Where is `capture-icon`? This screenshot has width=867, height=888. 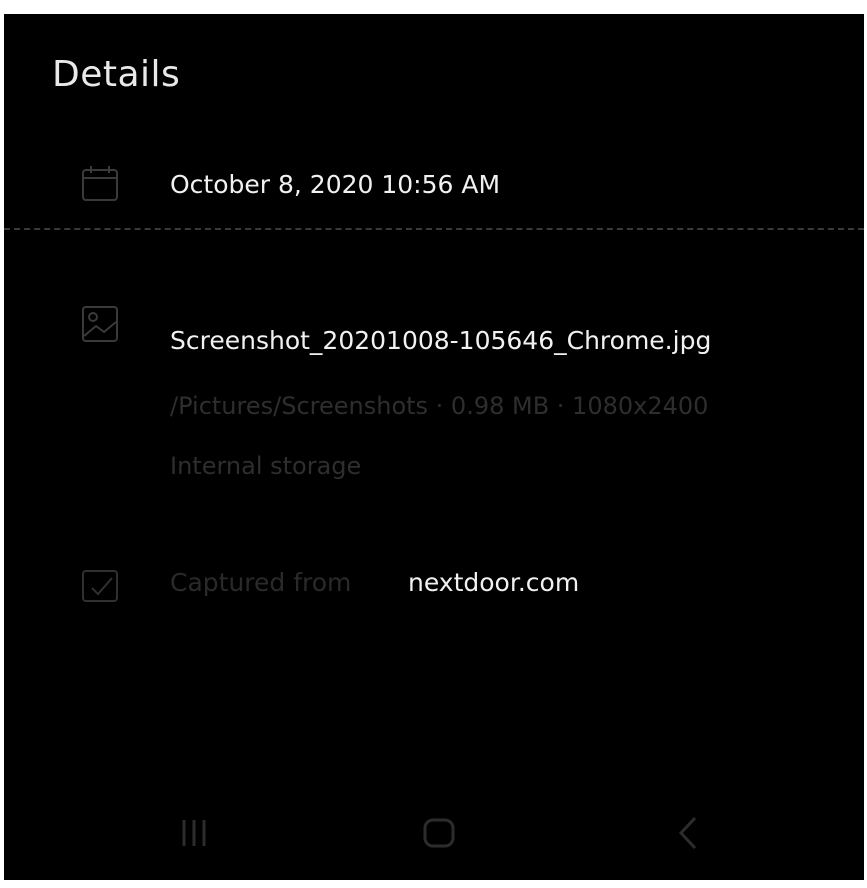 capture-icon is located at coordinates (100, 586).